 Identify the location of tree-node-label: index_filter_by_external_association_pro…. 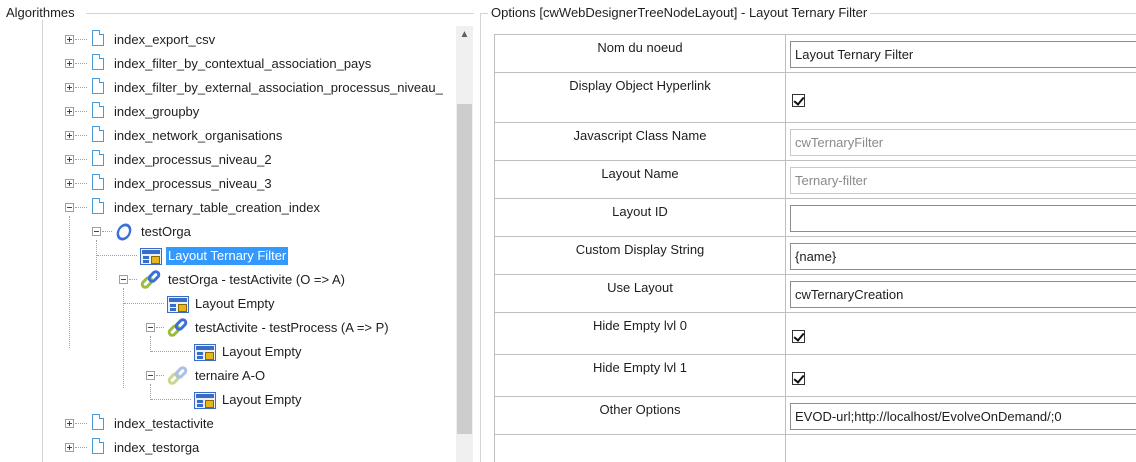
(278, 87).